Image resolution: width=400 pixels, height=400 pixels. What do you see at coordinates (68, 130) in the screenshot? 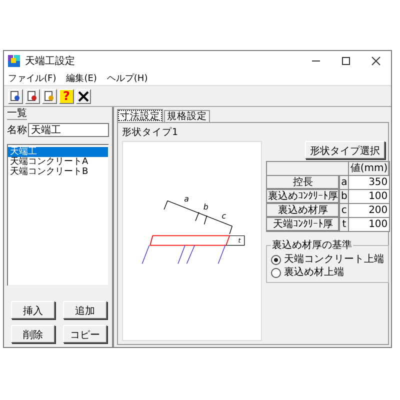
I see `name-field: 天端工` at bounding box center [68, 130].